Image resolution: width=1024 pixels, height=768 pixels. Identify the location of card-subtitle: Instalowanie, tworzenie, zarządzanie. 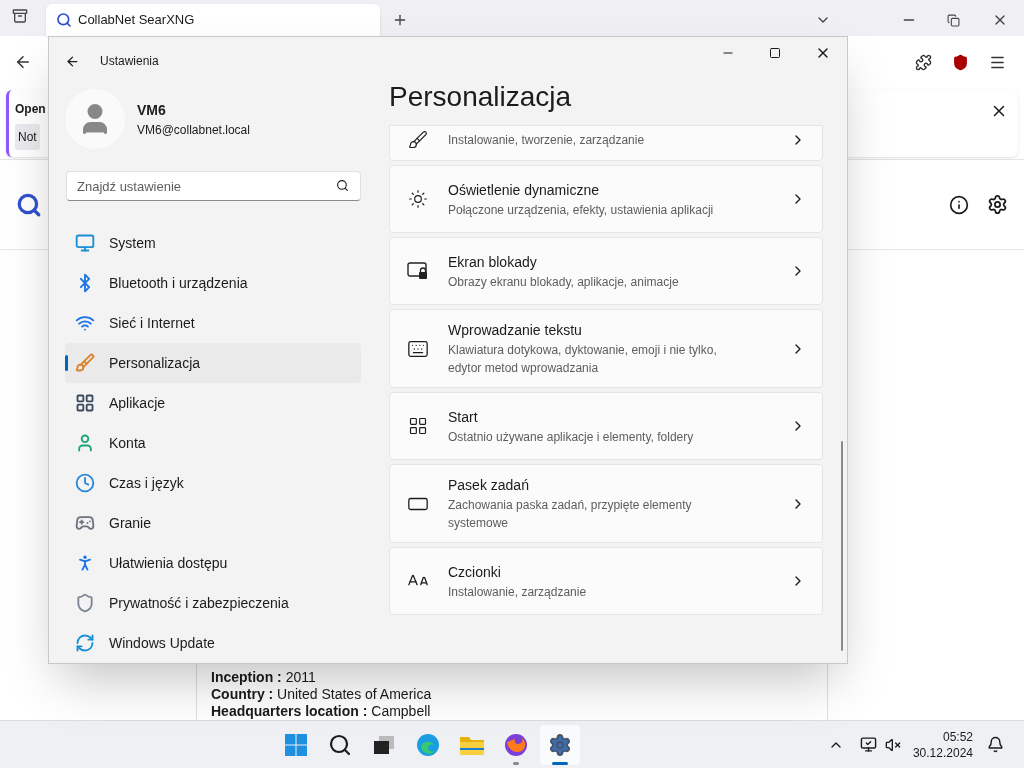
(547, 140).